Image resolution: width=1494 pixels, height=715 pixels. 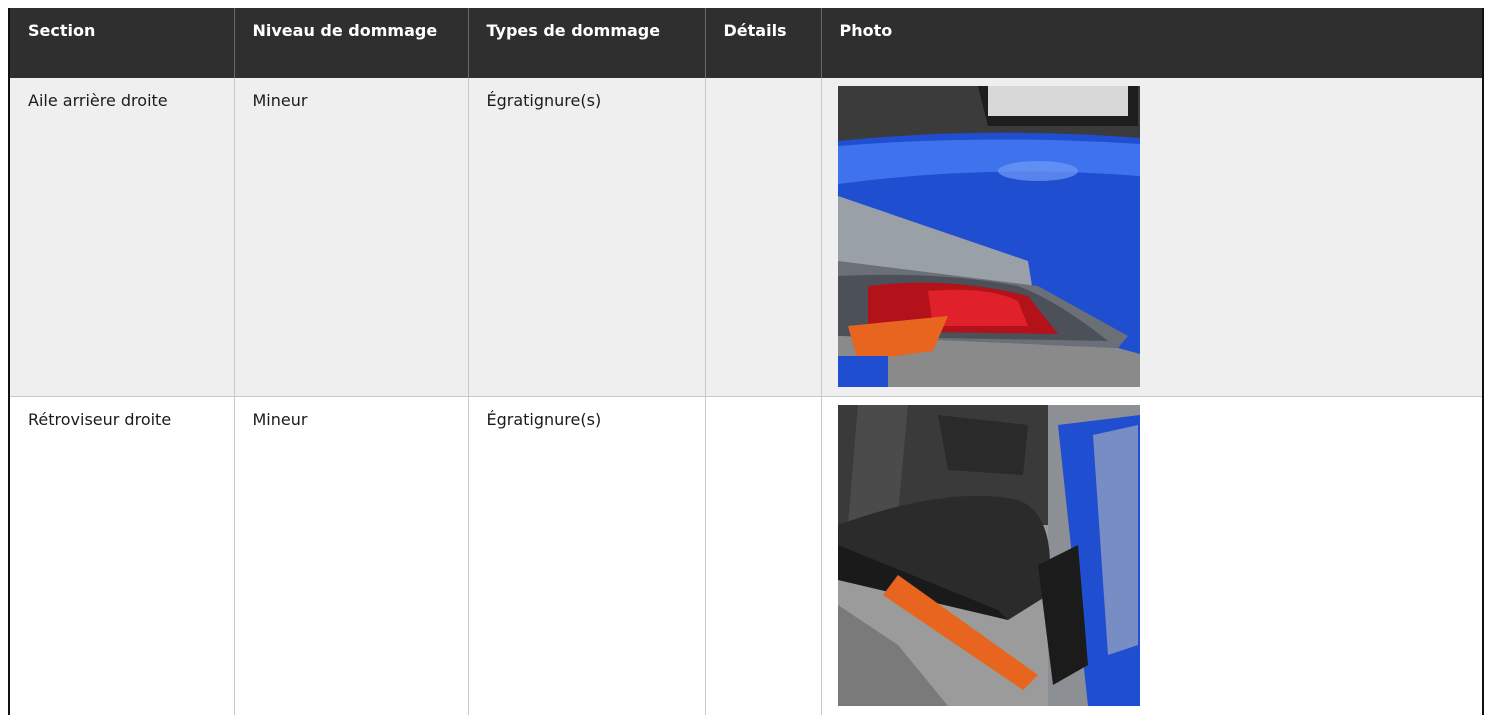 I want to click on cell-section: Rétroviseur droite, so click(x=122, y=555).